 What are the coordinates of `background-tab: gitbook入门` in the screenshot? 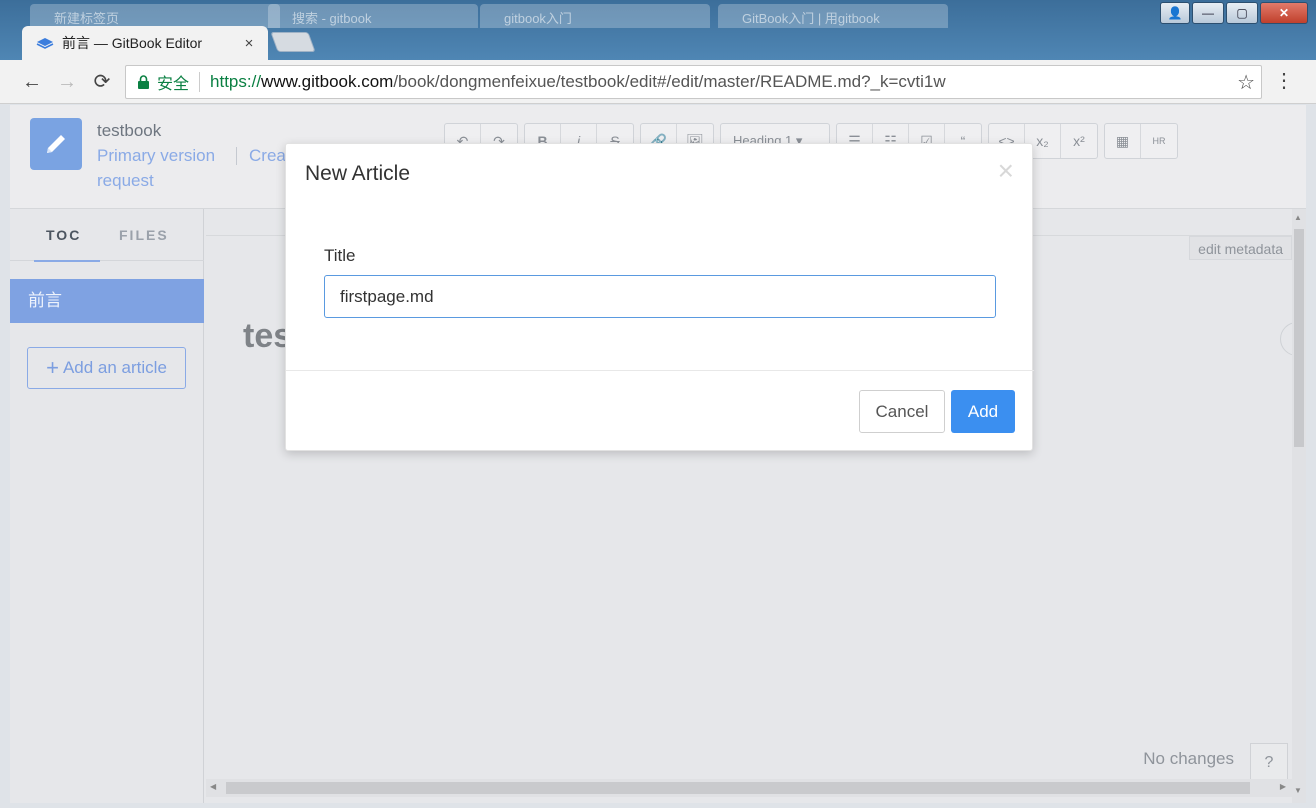 It's located at (595, 16).